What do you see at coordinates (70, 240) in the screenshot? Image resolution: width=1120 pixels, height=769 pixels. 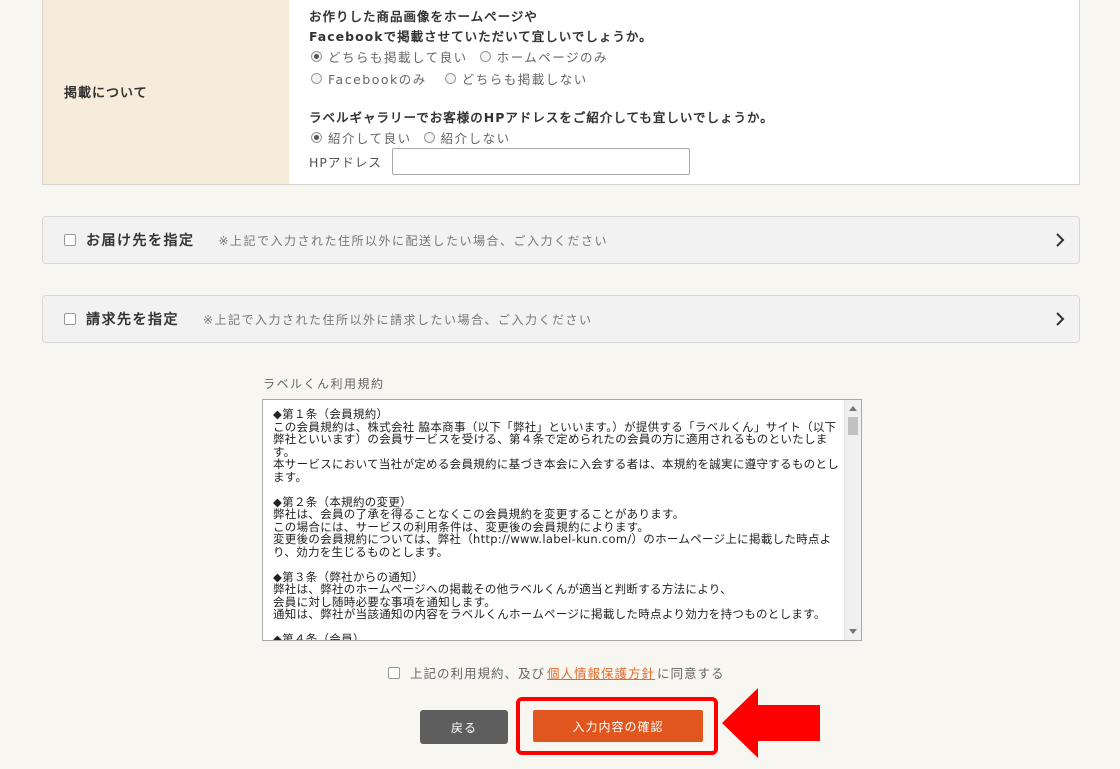 I see `delivery-checkbox` at bounding box center [70, 240].